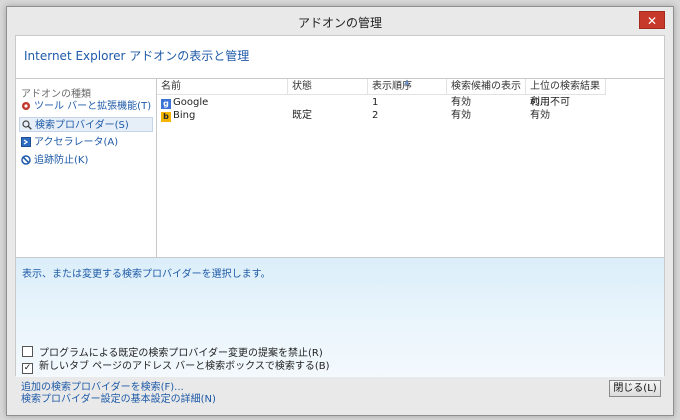  What do you see at coordinates (635, 388) in the screenshot?
I see `close-button: 閉じる(L)` at bounding box center [635, 388].